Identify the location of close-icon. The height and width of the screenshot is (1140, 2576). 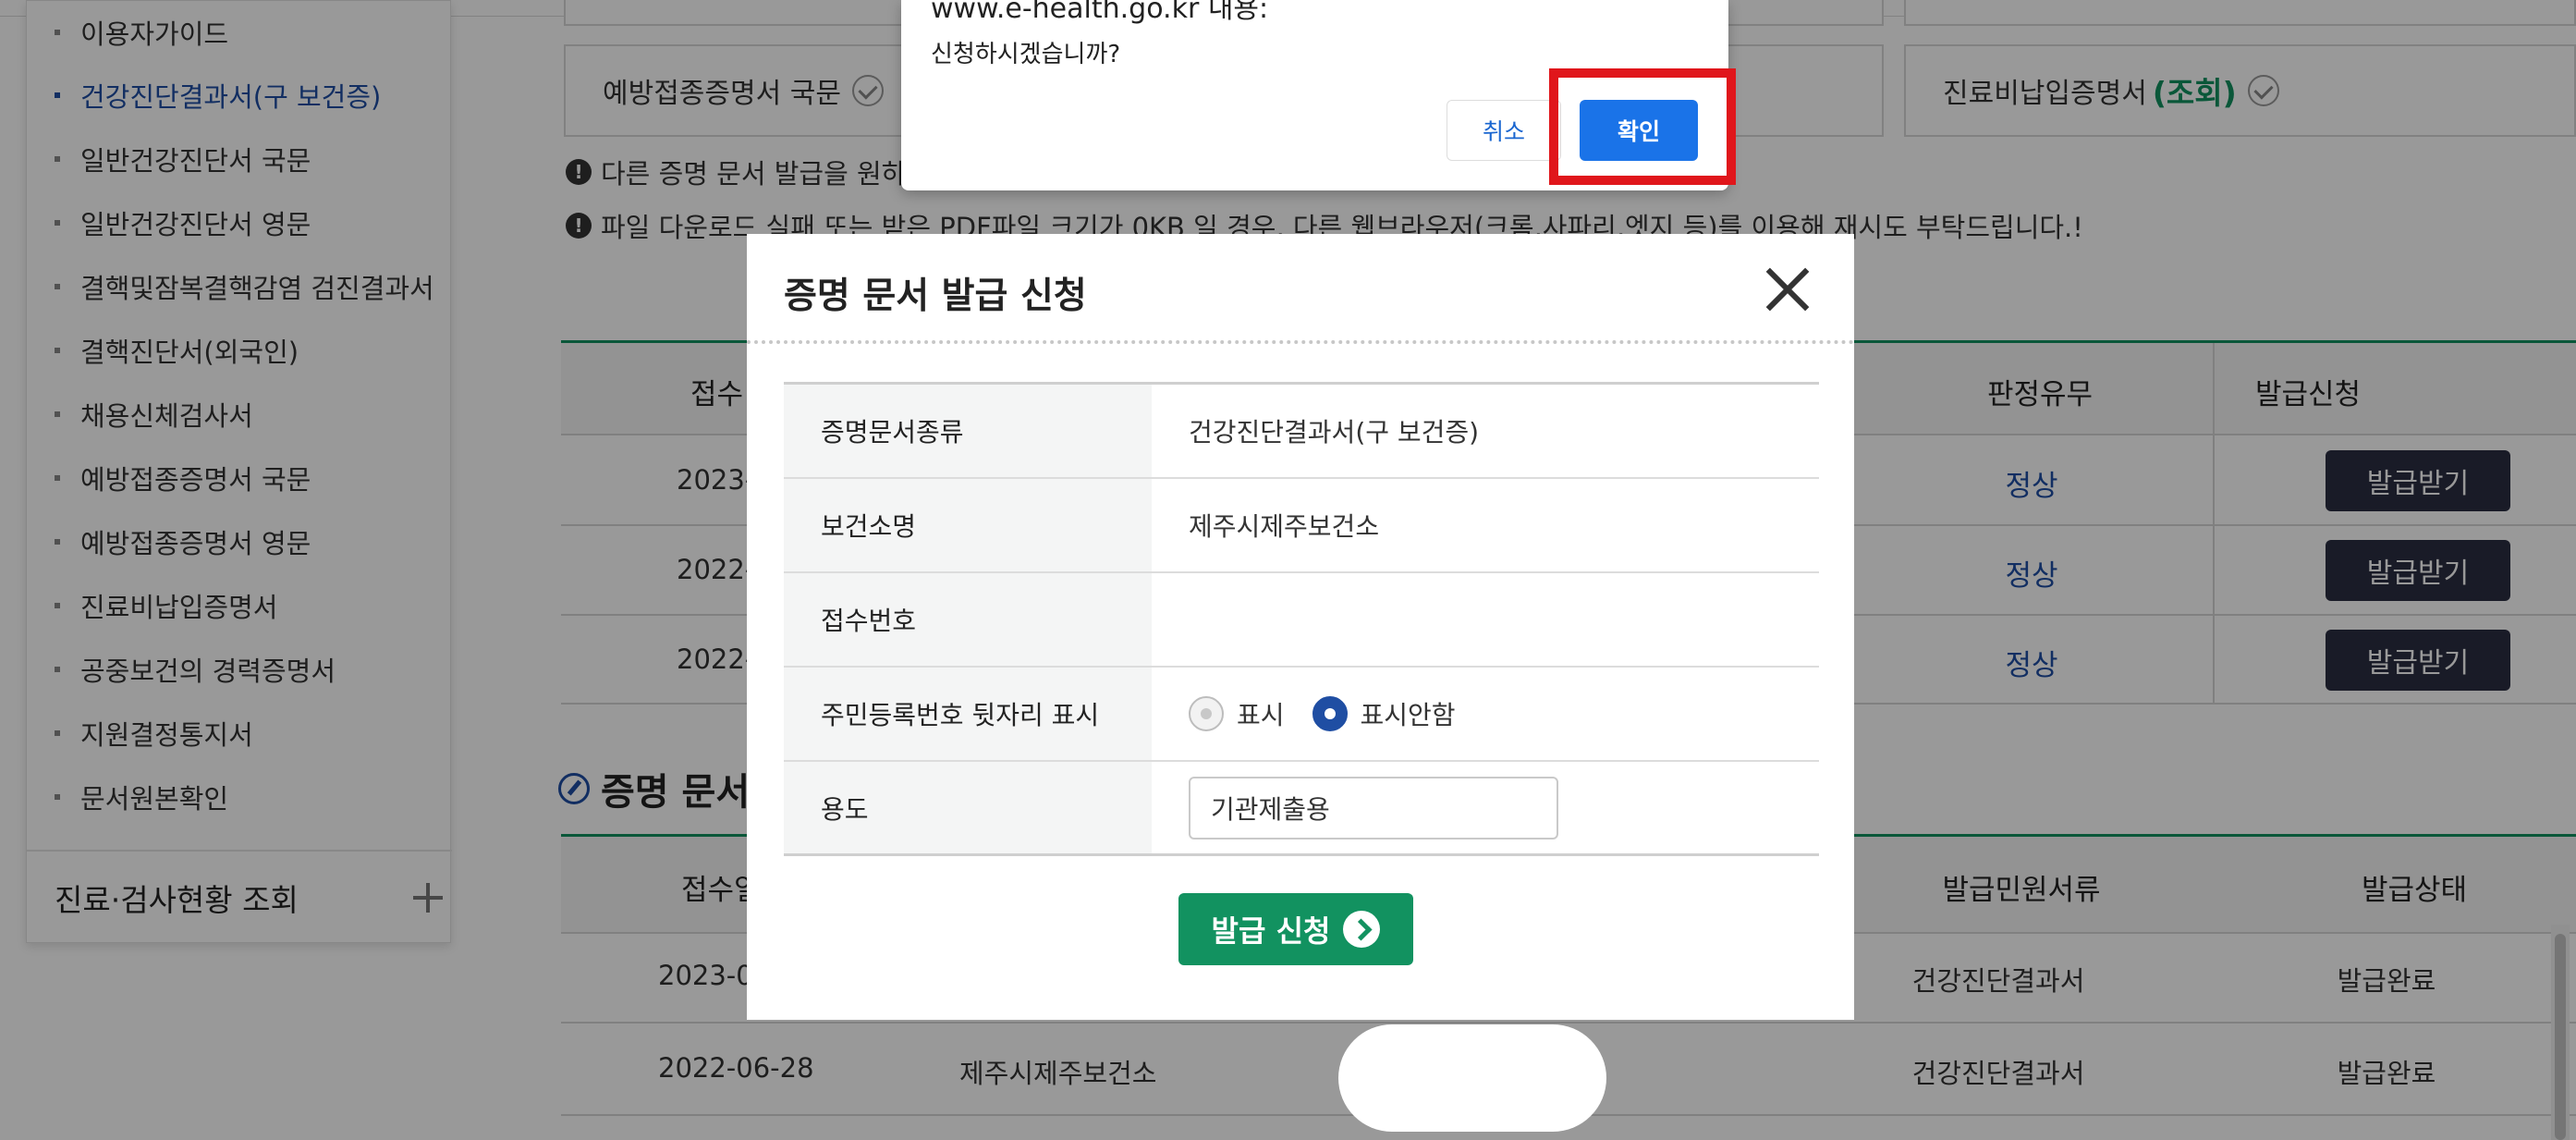
(1788, 289).